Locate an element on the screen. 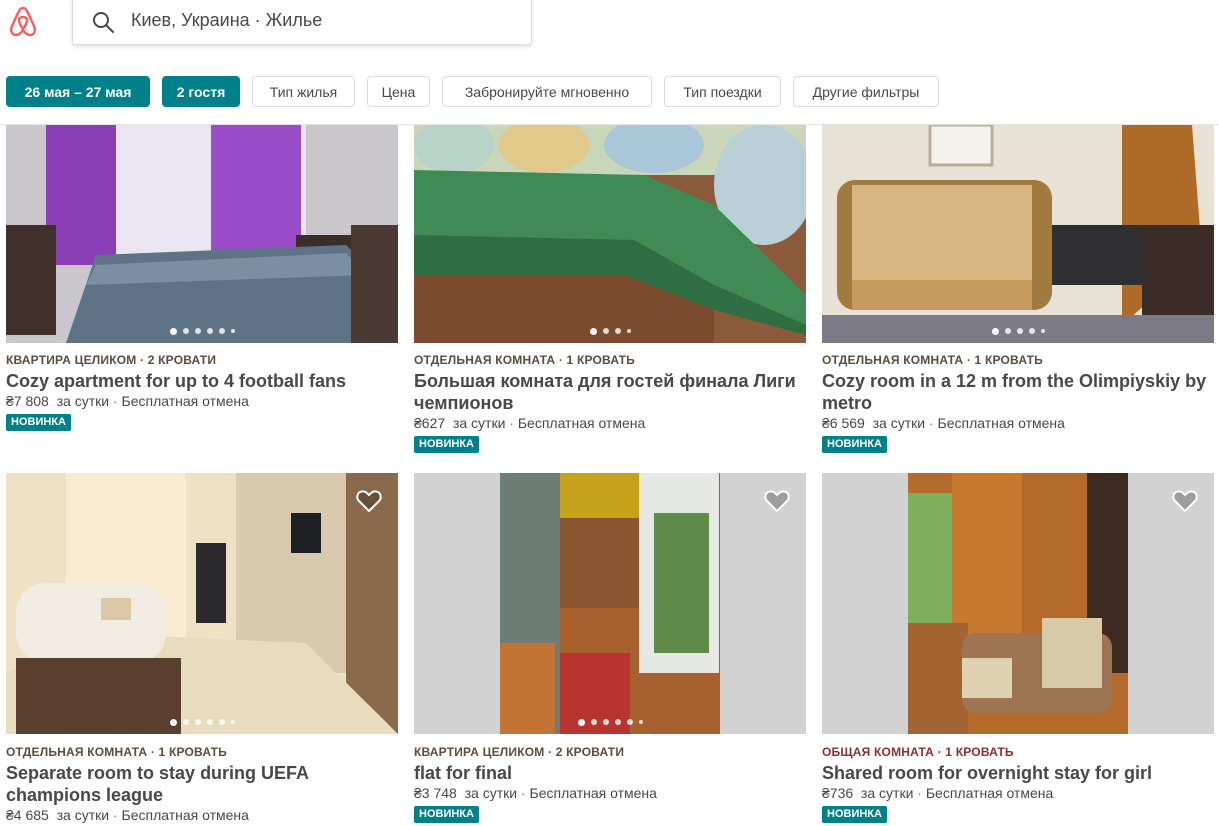  listing-price-line: ₴7 808 за сутки · Бесплатная отмена is located at coordinates (127, 401).